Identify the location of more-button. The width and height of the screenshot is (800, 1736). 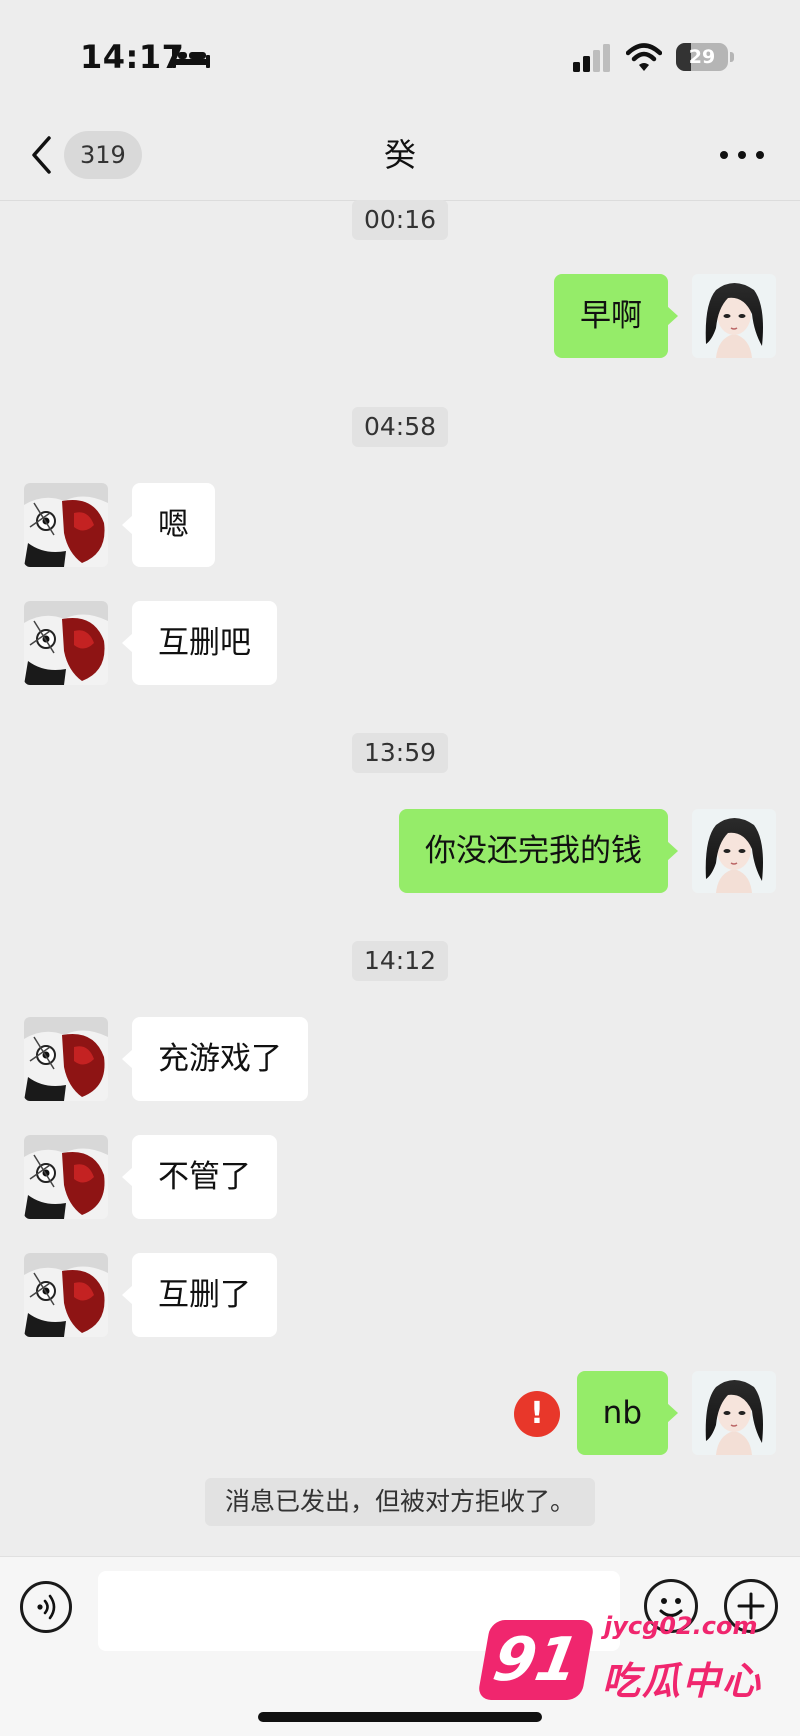
(742, 155).